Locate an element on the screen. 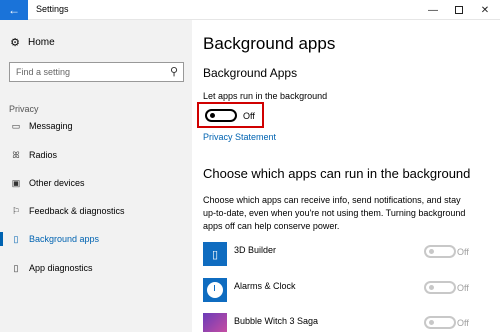 This screenshot has height=332, width=500. background-apps-toggle is located at coordinates (221, 115).